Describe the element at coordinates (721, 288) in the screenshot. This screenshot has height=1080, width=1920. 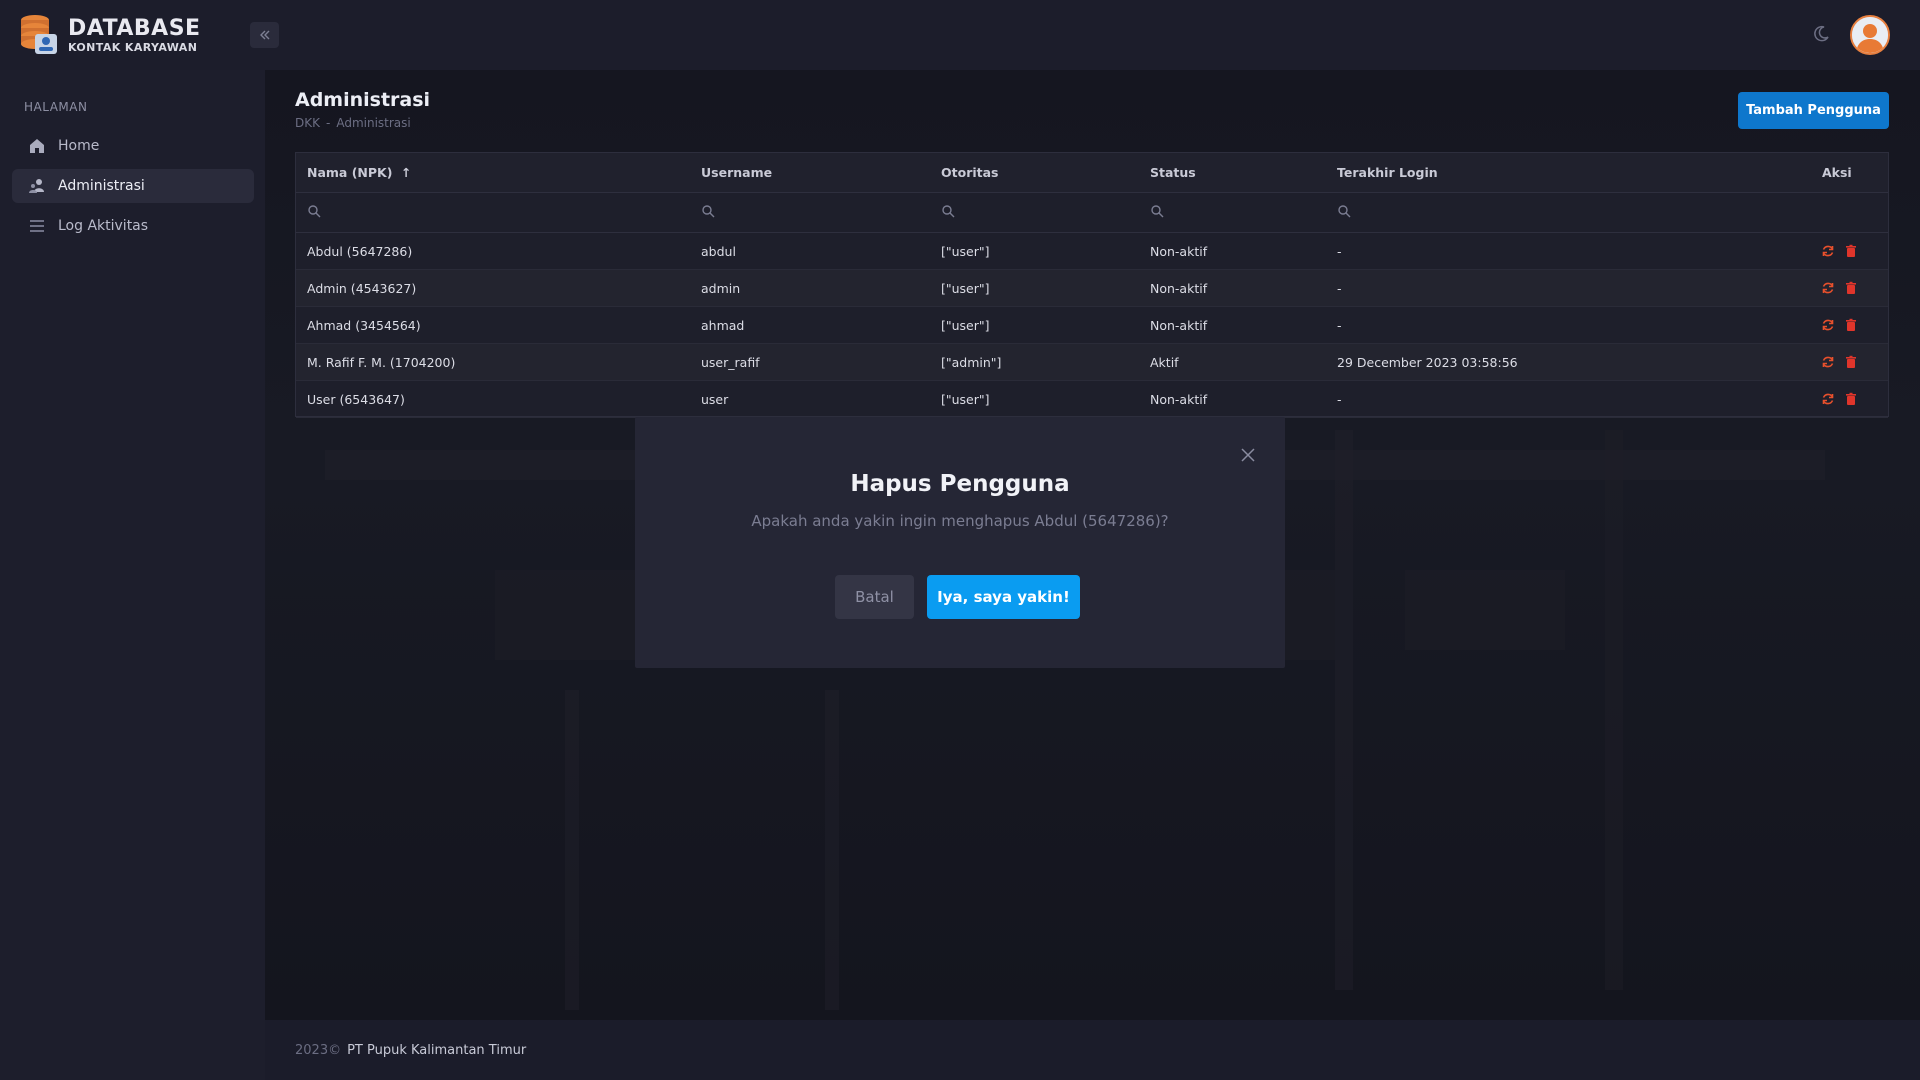
I see `cell-username: admin` at that location.